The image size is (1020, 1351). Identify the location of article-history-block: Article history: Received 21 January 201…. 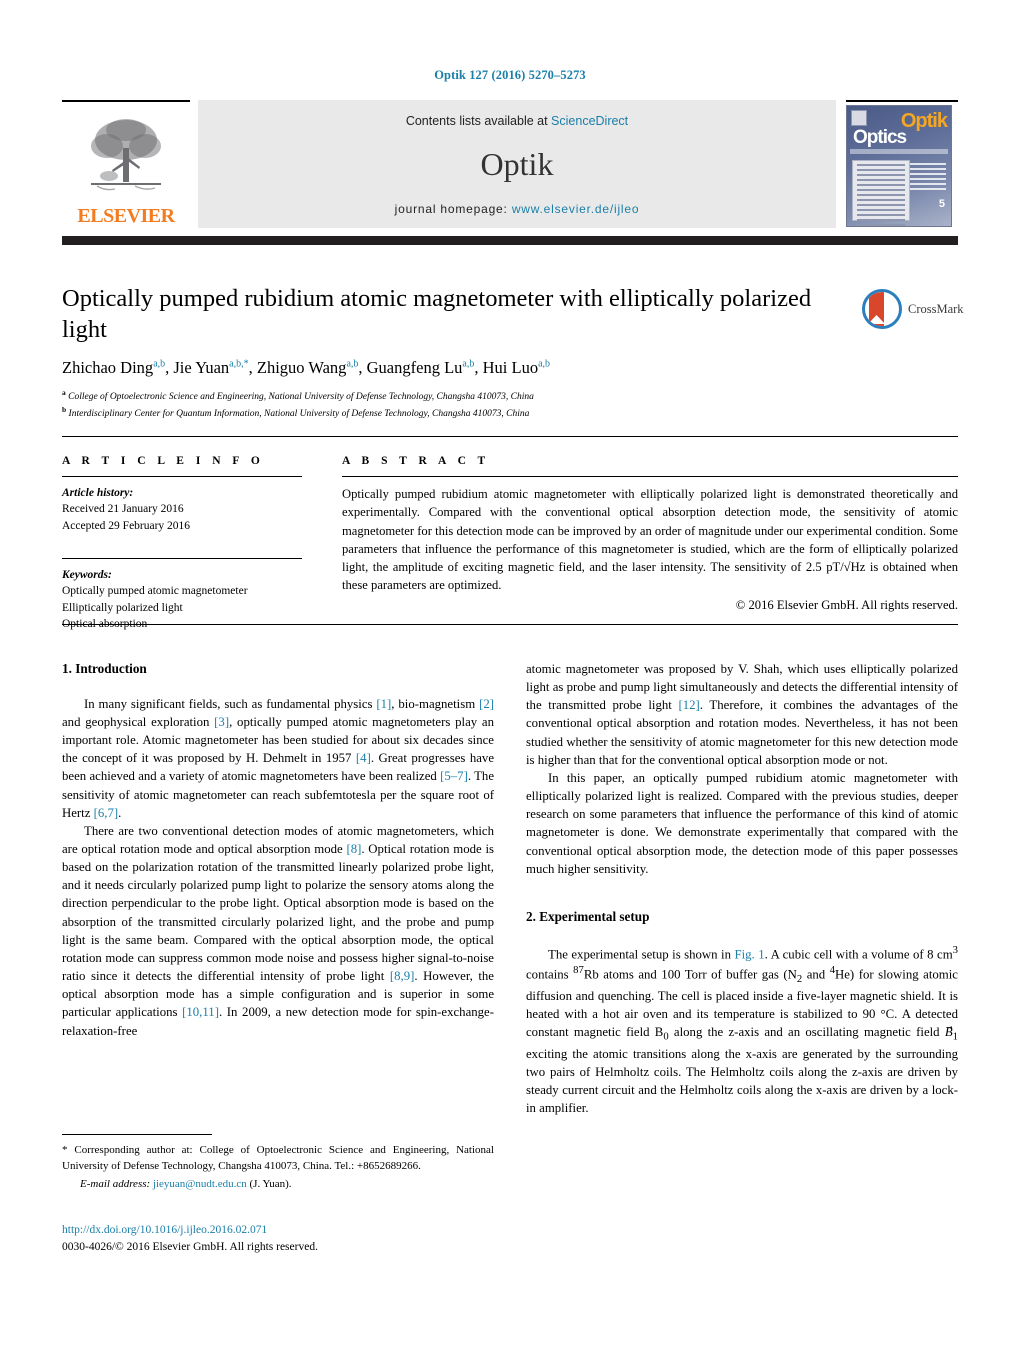
(182, 509).